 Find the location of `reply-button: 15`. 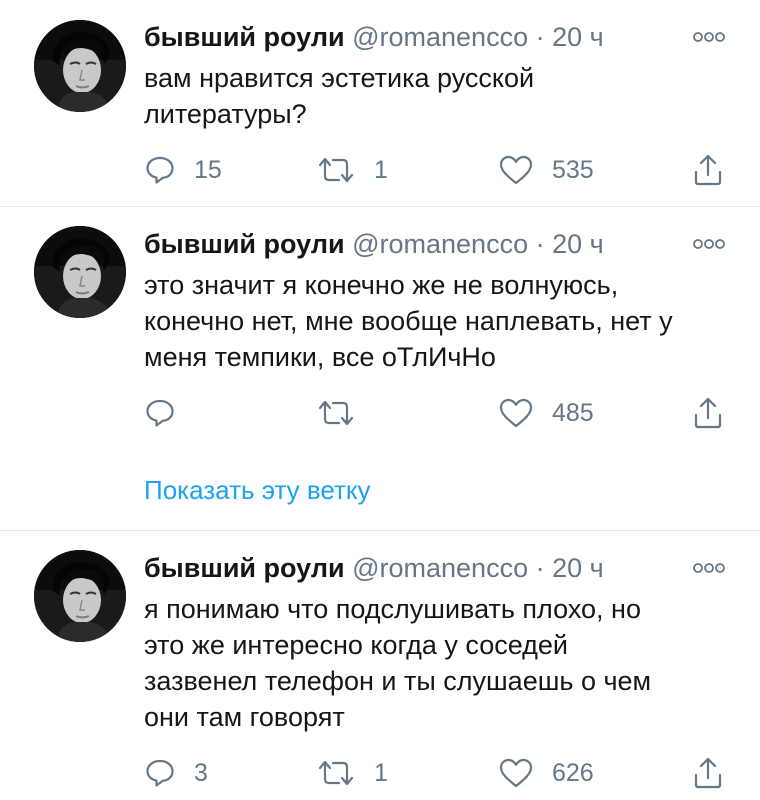

reply-button: 15 is located at coordinates (183, 170).